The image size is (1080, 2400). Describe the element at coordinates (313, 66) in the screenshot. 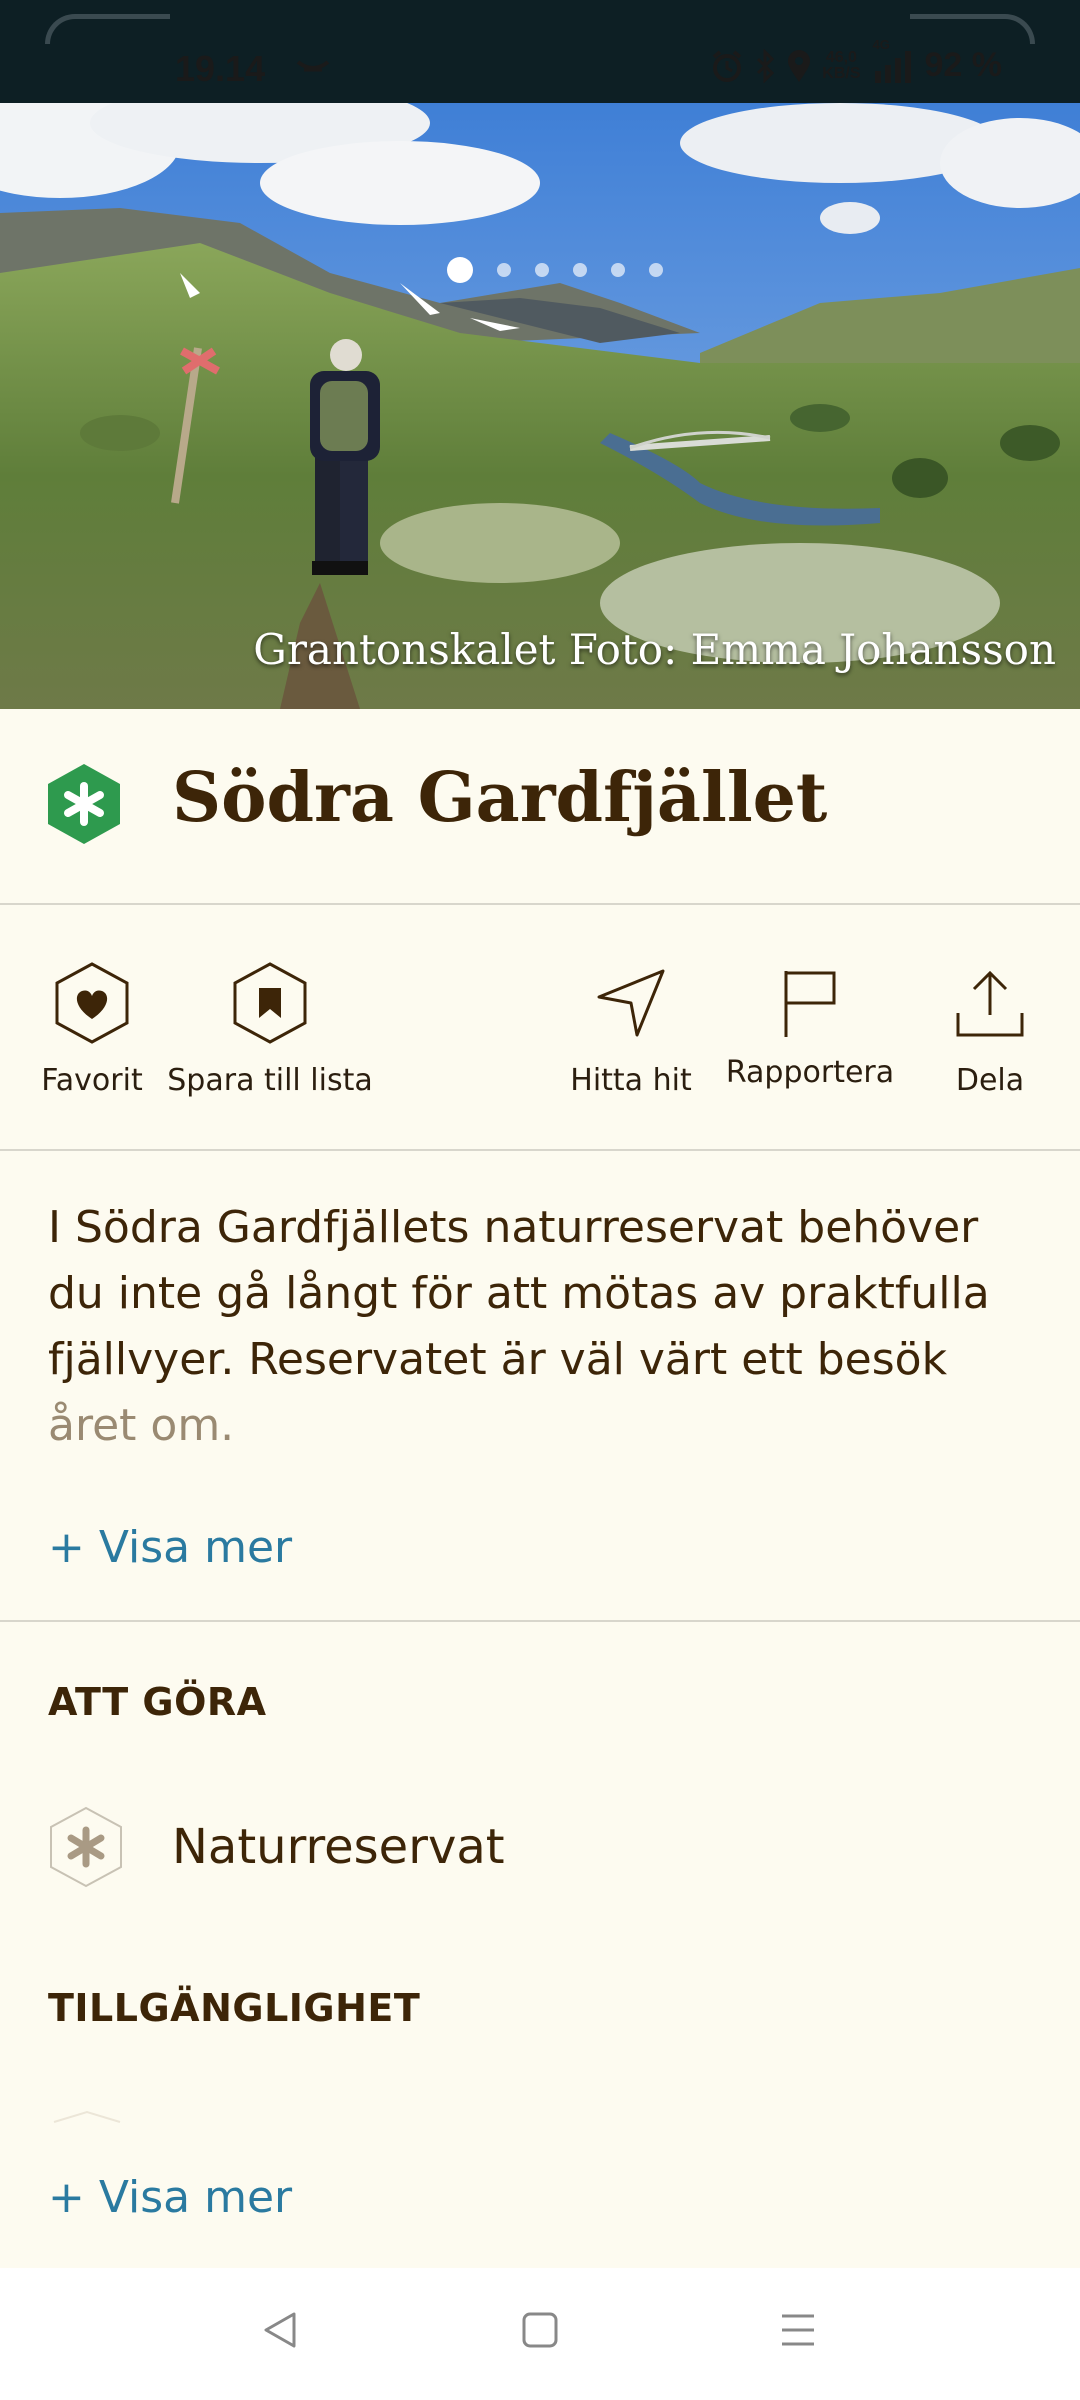

I see `notification-icon` at that location.